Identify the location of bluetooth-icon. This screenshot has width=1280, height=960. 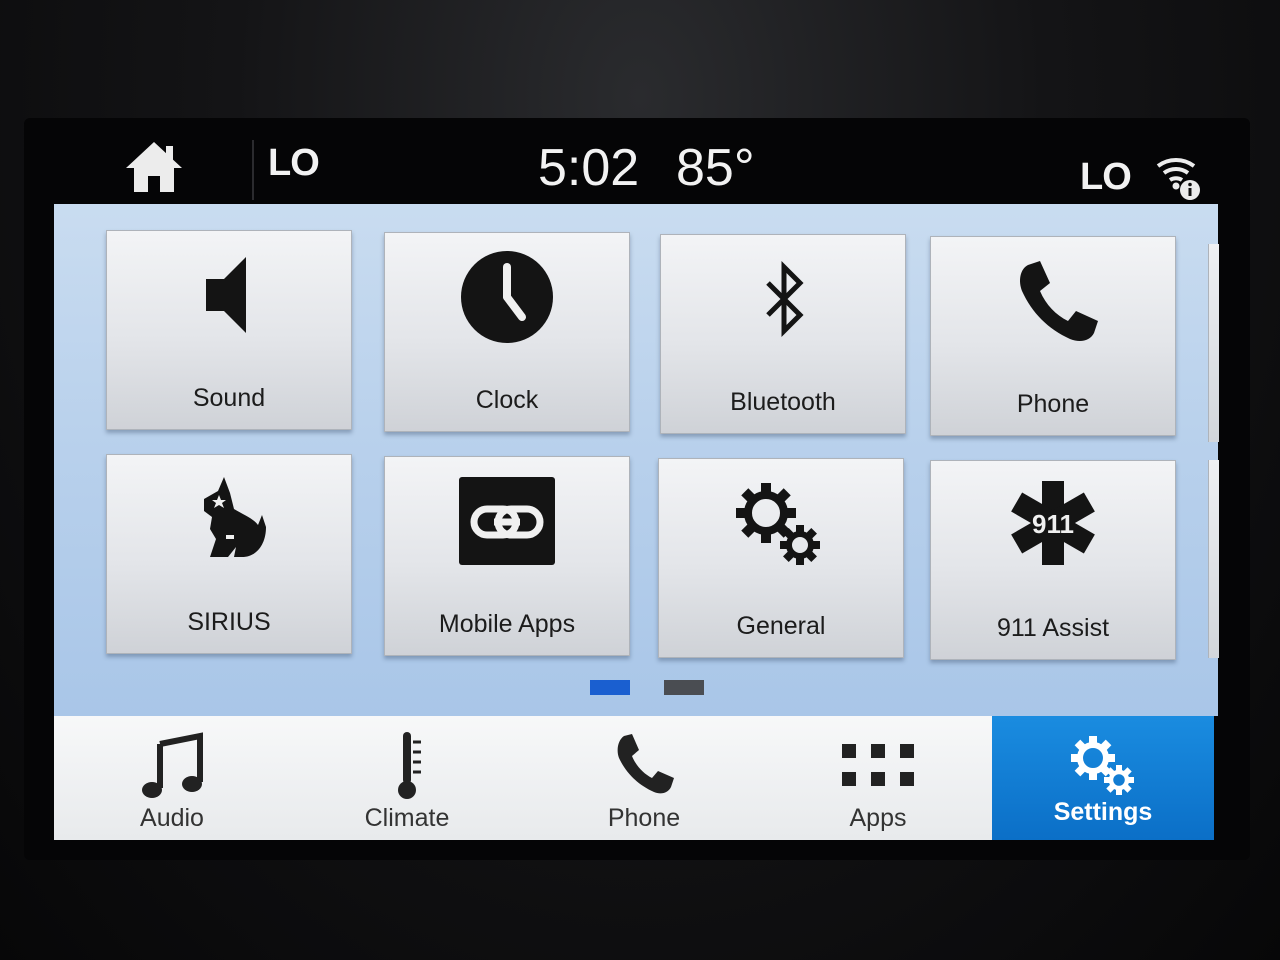
(785, 299).